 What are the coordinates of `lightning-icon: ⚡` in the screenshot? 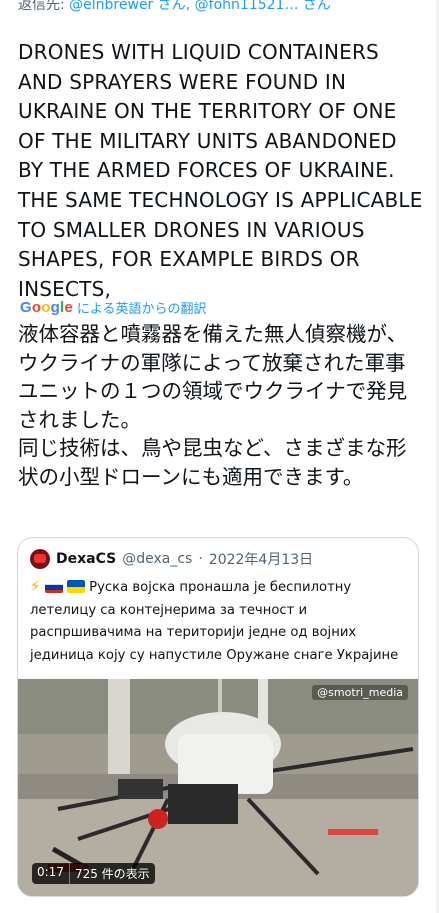 It's located at (35, 586).